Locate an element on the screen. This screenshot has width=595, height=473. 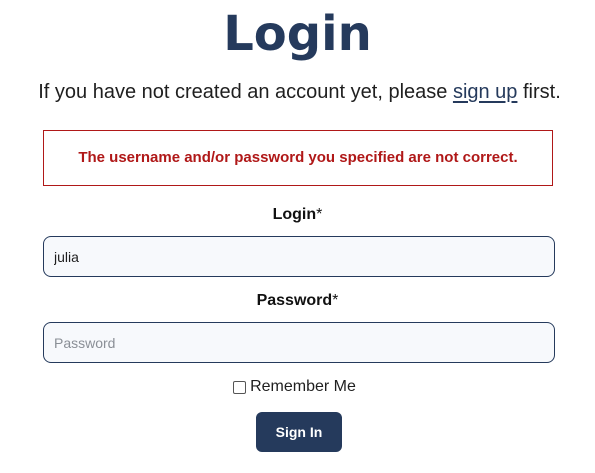
sign-in-button: Sign In is located at coordinates (299, 432).